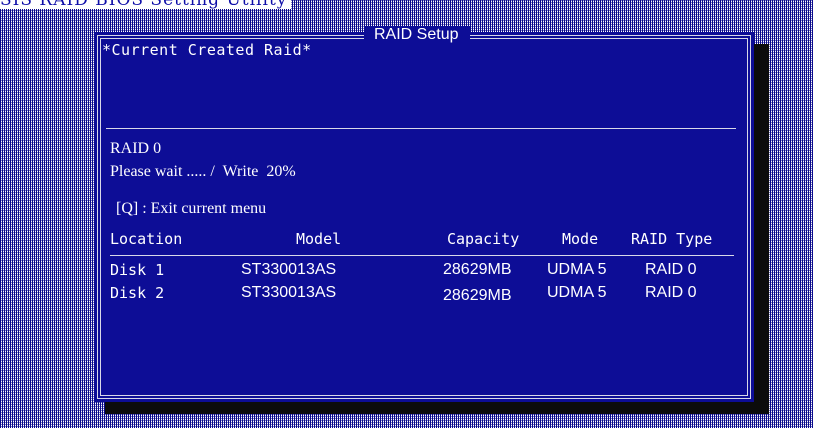  Describe the element at coordinates (422, 294) in the screenshot. I see `table-row: Disk 2 ST330013AS 28629MB UDMA 5 RAID 0` at that location.